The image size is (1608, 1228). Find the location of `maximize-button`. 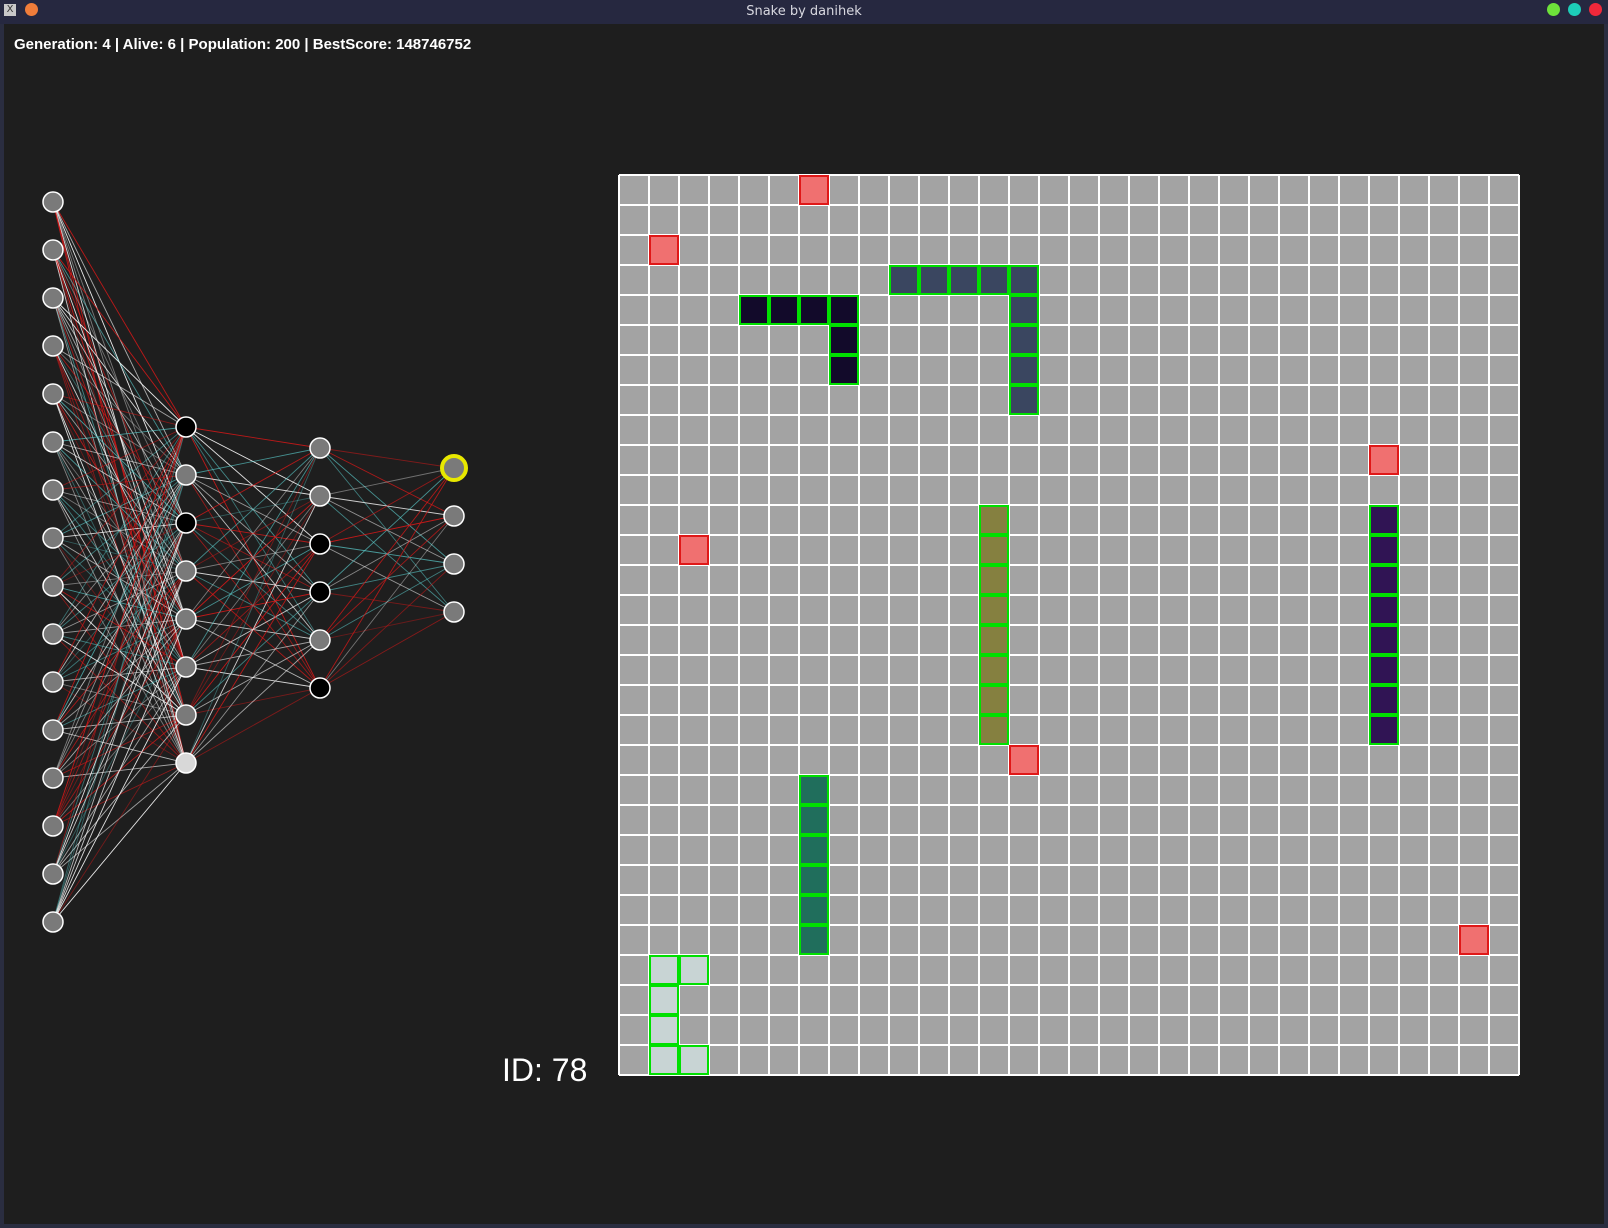

maximize-button is located at coordinates (1574, 9).